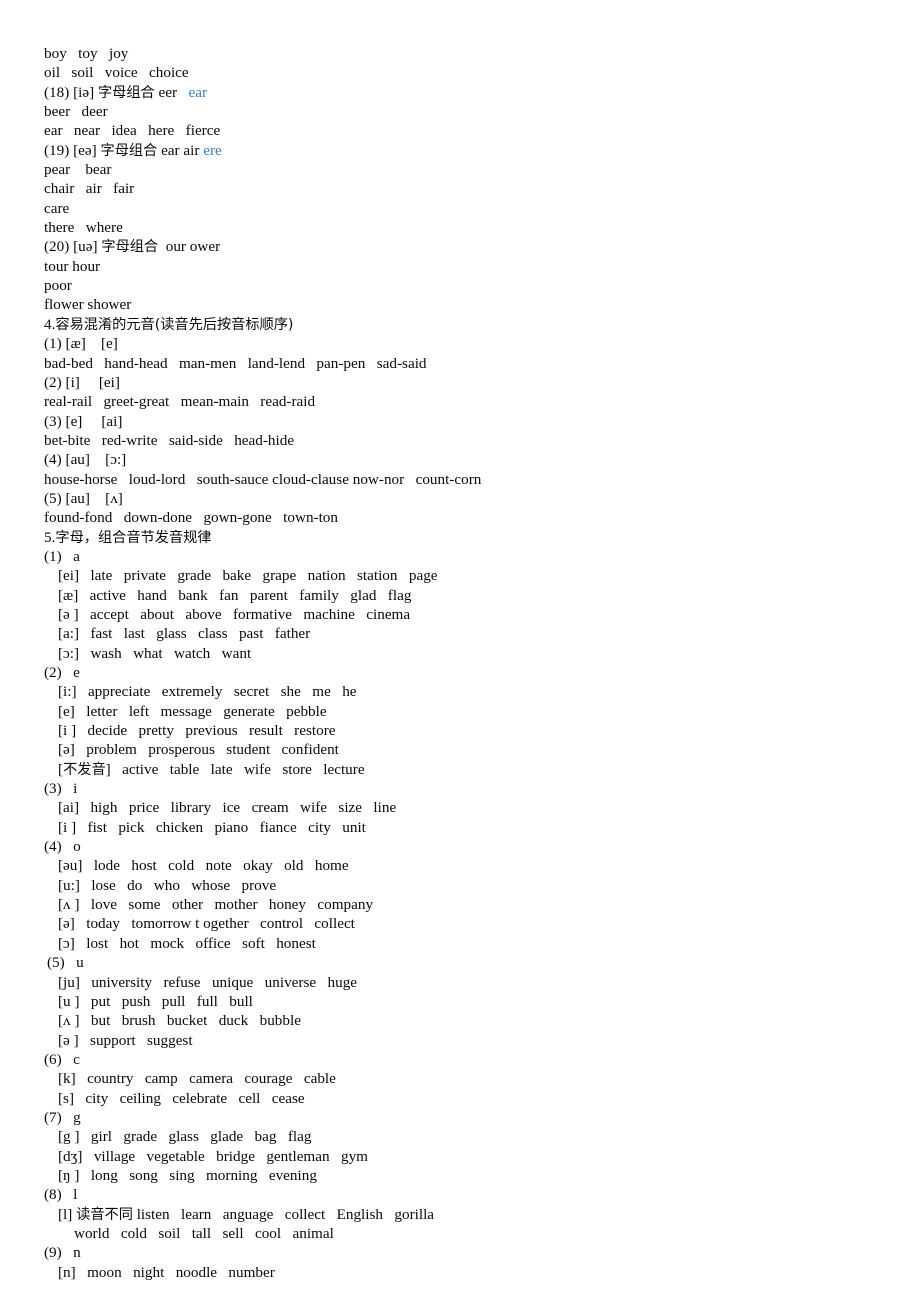  What do you see at coordinates (482, 749) in the screenshot?
I see `text-line: [ə] problem prosperous student confident` at bounding box center [482, 749].